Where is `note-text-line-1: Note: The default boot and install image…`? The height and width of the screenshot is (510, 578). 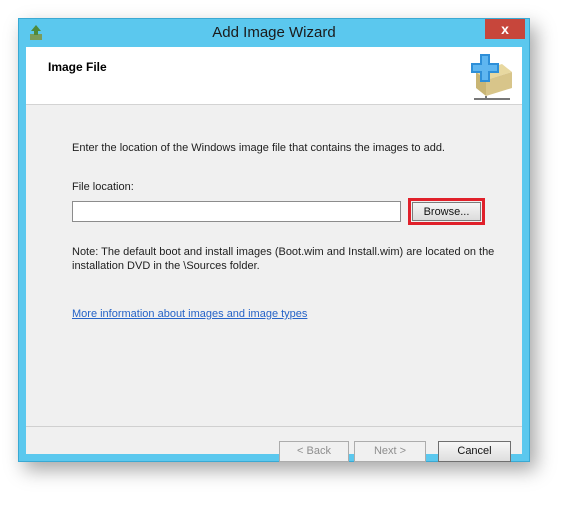
note-text-line-1: Note: The default boot and install image… is located at coordinates (283, 252).